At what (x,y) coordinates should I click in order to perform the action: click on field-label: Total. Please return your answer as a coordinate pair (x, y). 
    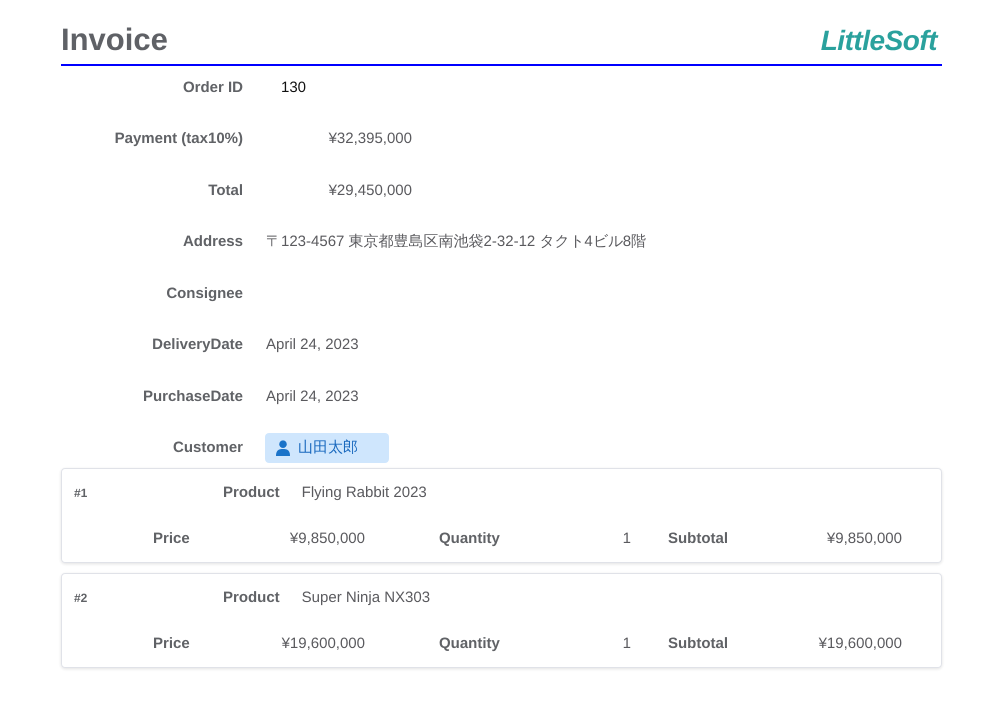
    Looking at the image, I should click on (225, 190).